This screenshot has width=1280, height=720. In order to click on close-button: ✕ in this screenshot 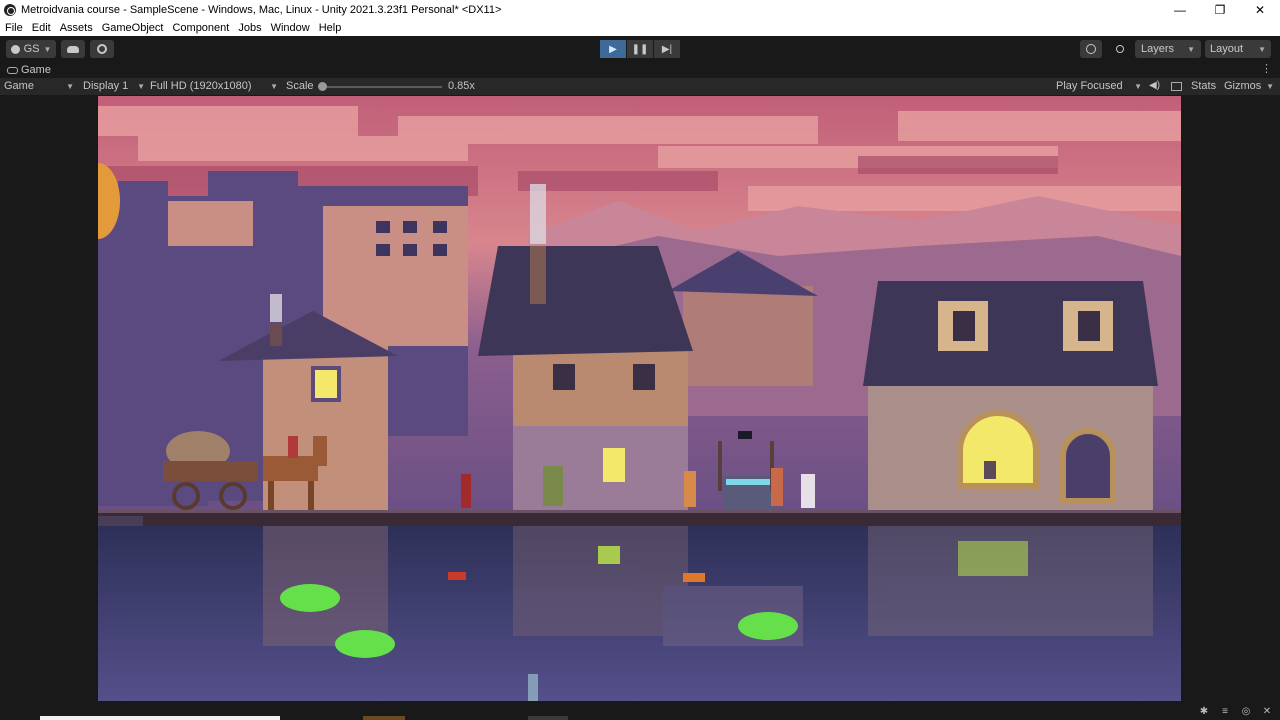, I will do `click(1260, 10)`.